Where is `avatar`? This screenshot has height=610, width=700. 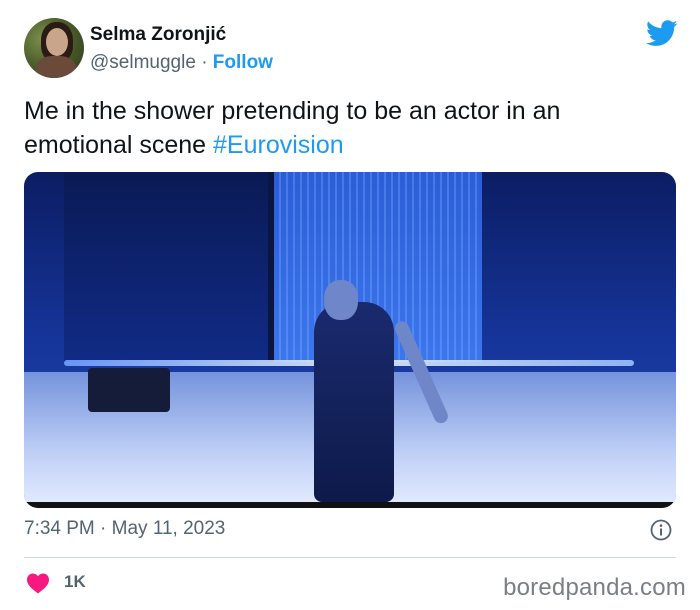
avatar is located at coordinates (54, 48).